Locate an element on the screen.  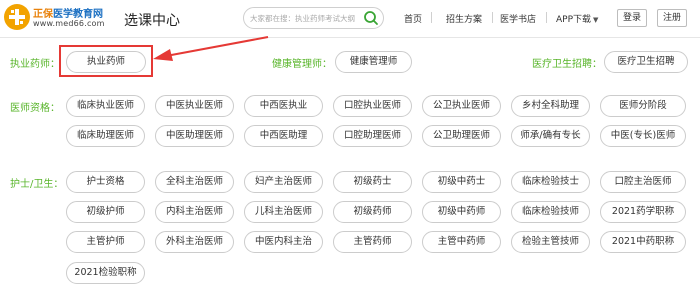
nav-enrollment: 招生方案 is located at coordinates (464, 18).